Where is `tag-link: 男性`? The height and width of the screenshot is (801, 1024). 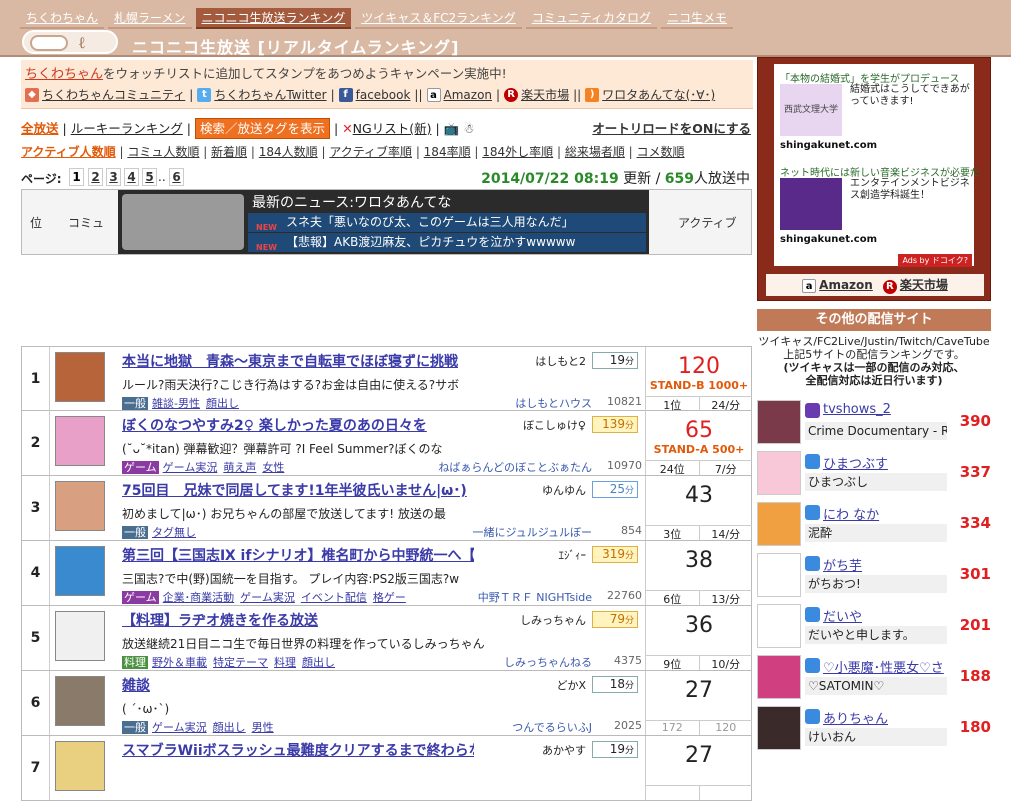
tag-link: 男性 is located at coordinates (263, 727).